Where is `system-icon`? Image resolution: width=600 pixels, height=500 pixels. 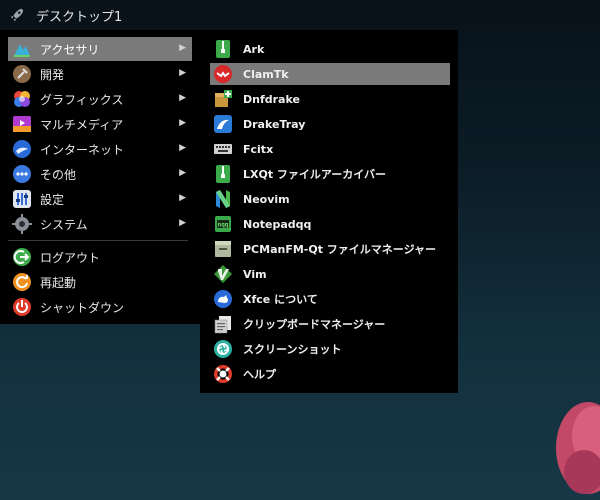 system-icon is located at coordinates (22, 224).